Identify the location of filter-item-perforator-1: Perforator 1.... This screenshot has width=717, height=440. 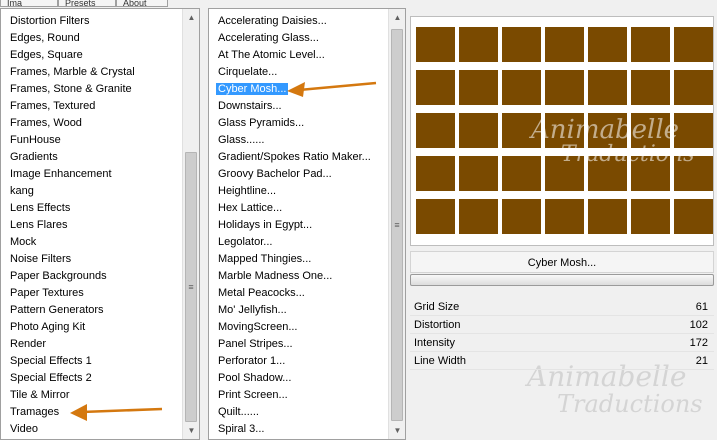
(298, 361).